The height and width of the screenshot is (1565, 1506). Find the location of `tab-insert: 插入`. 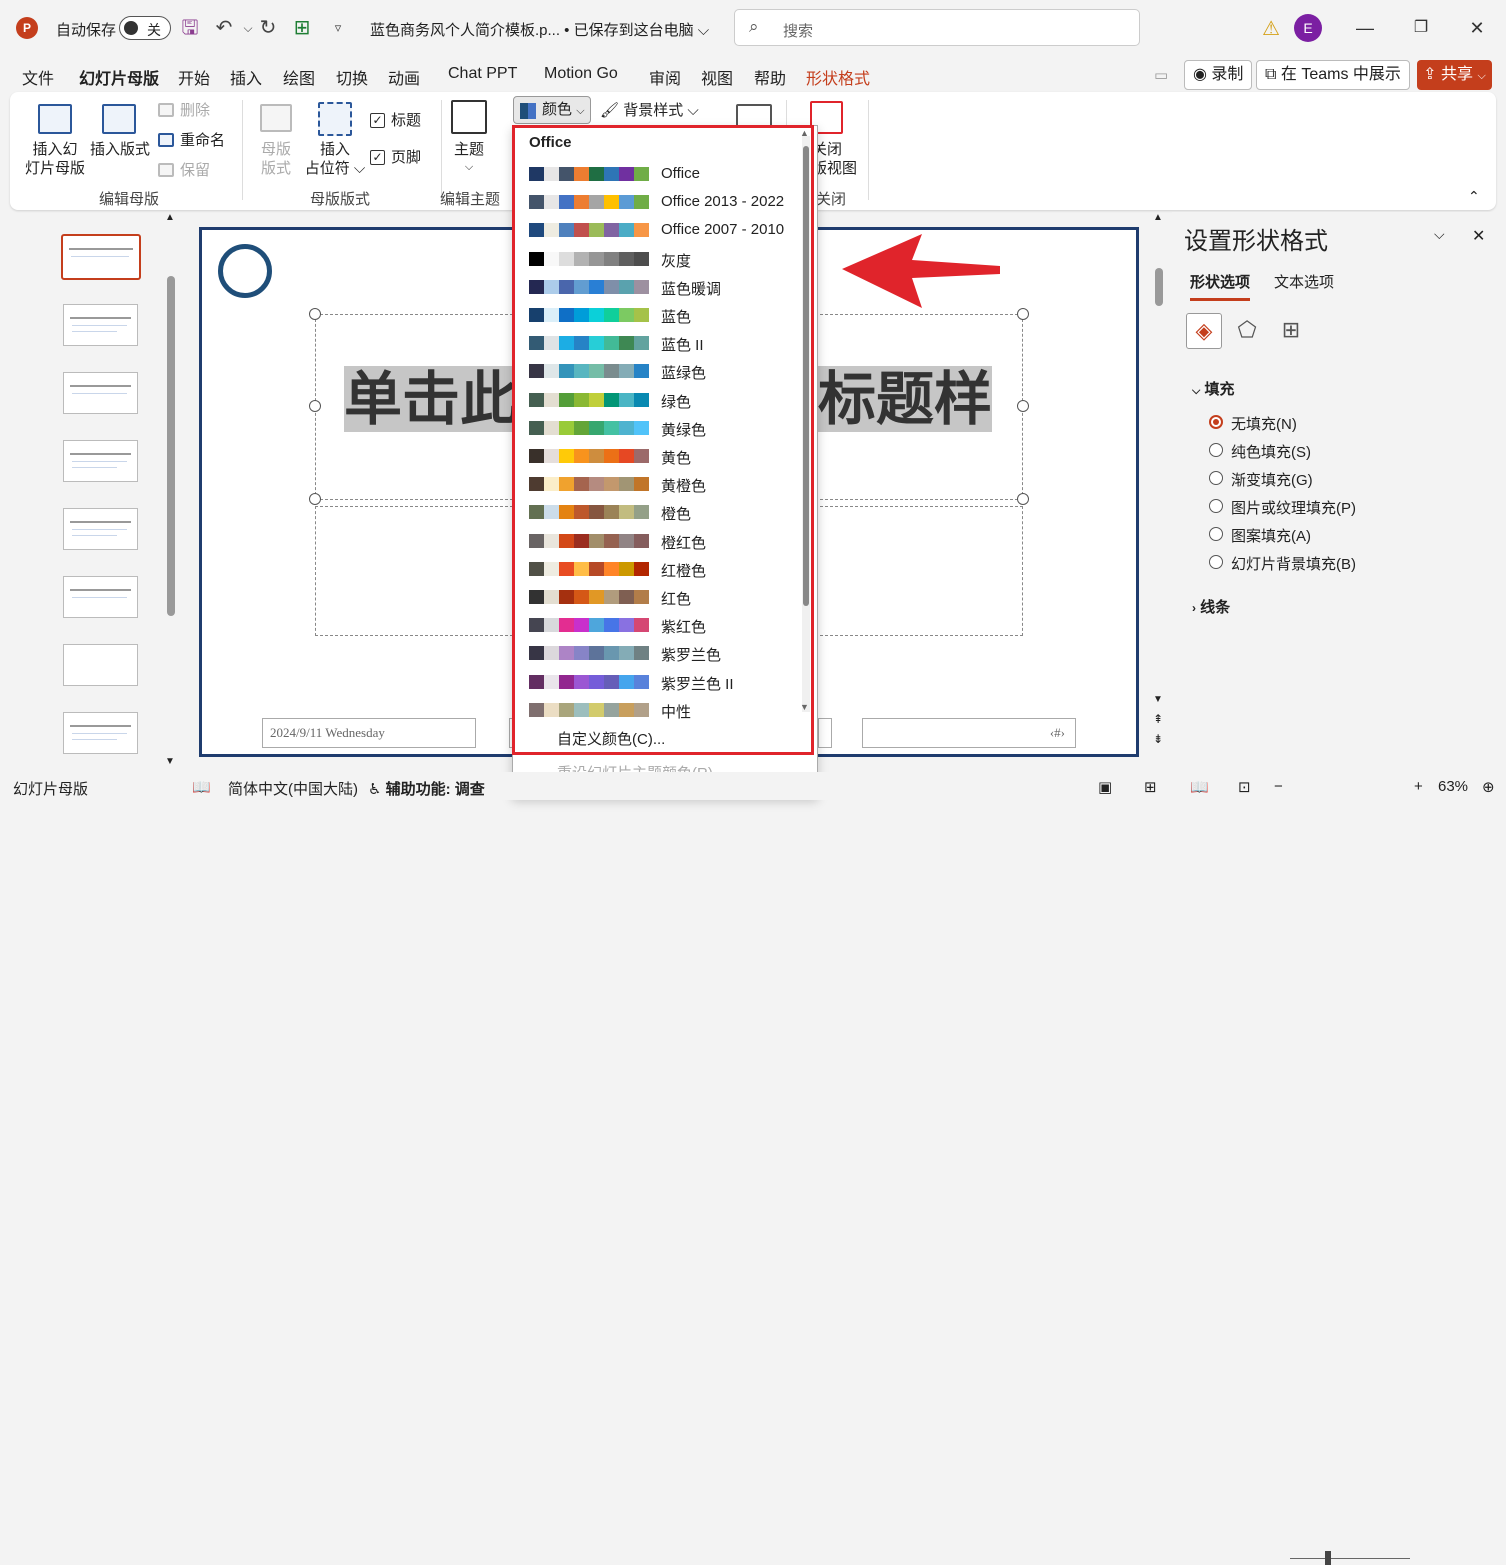

tab-insert: 插入 is located at coordinates (246, 77).